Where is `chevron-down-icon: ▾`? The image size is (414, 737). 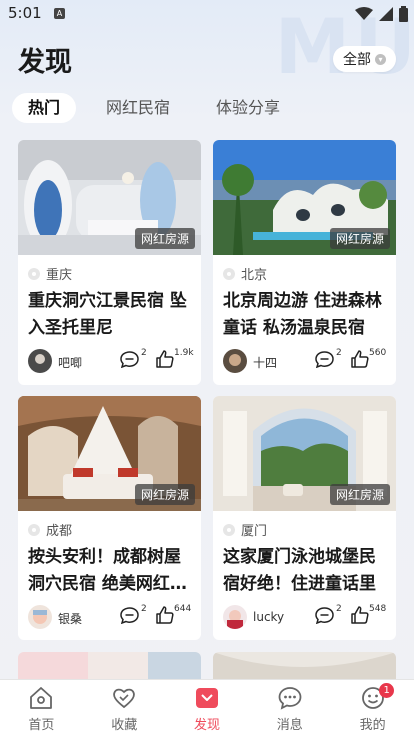 chevron-down-icon: ▾ is located at coordinates (380, 59).